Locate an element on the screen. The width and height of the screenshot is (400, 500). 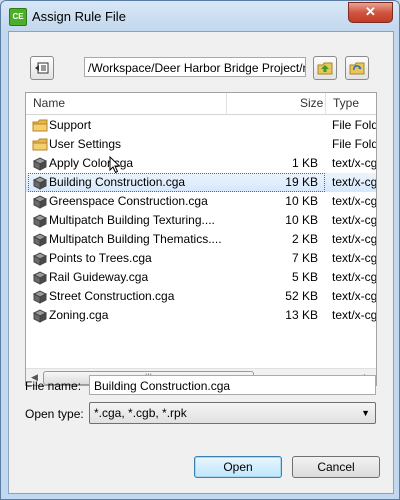
file-name-label: File name: is located at coordinates (53, 386).